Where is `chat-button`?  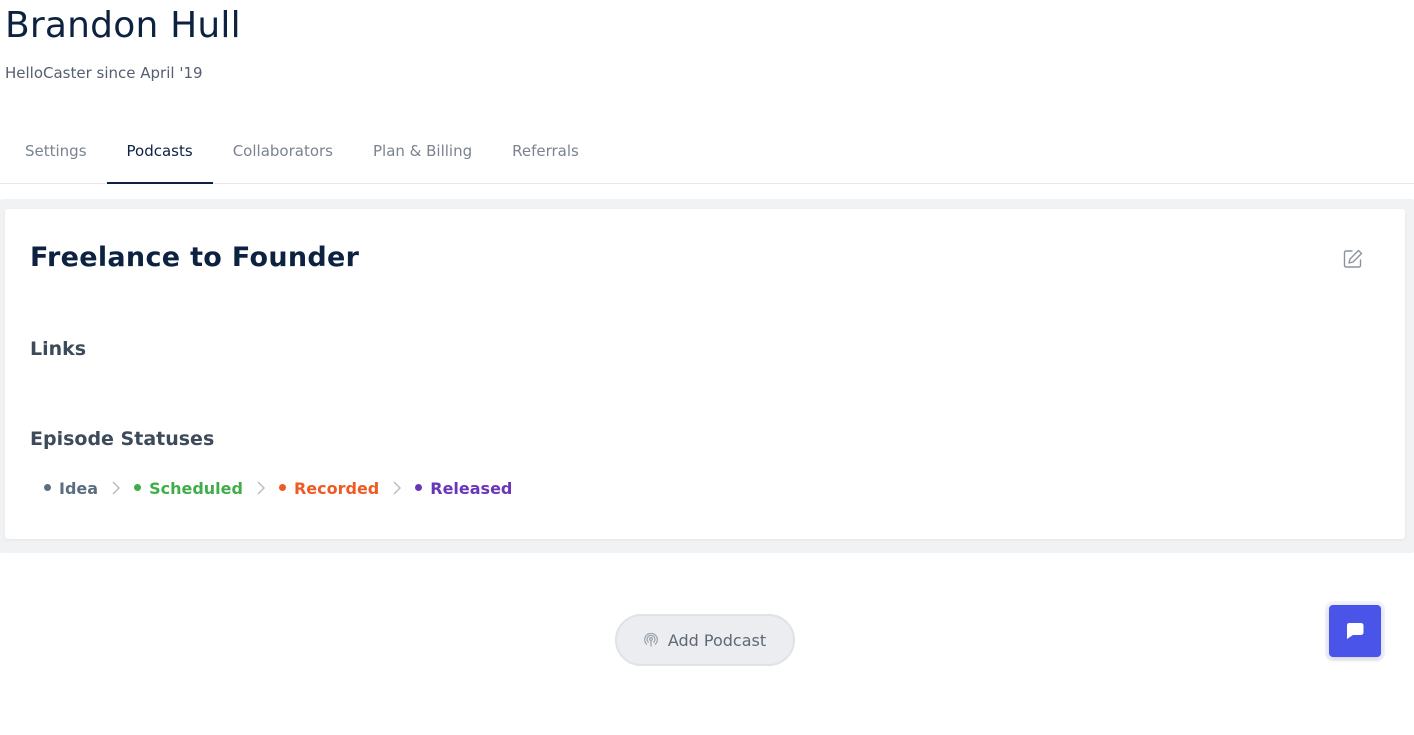
chat-button is located at coordinates (1355, 631).